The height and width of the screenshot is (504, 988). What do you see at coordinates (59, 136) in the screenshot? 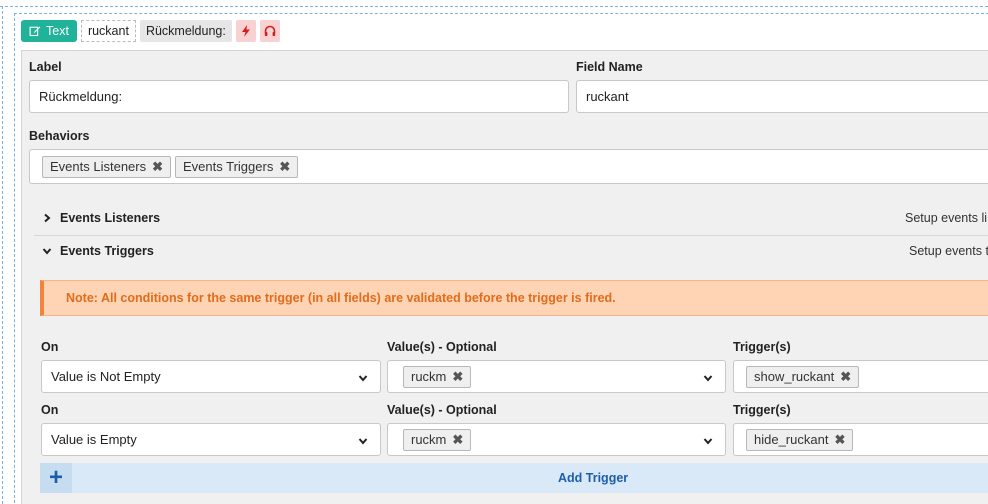
I see `behaviors-heading: Behaviors` at bounding box center [59, 136].